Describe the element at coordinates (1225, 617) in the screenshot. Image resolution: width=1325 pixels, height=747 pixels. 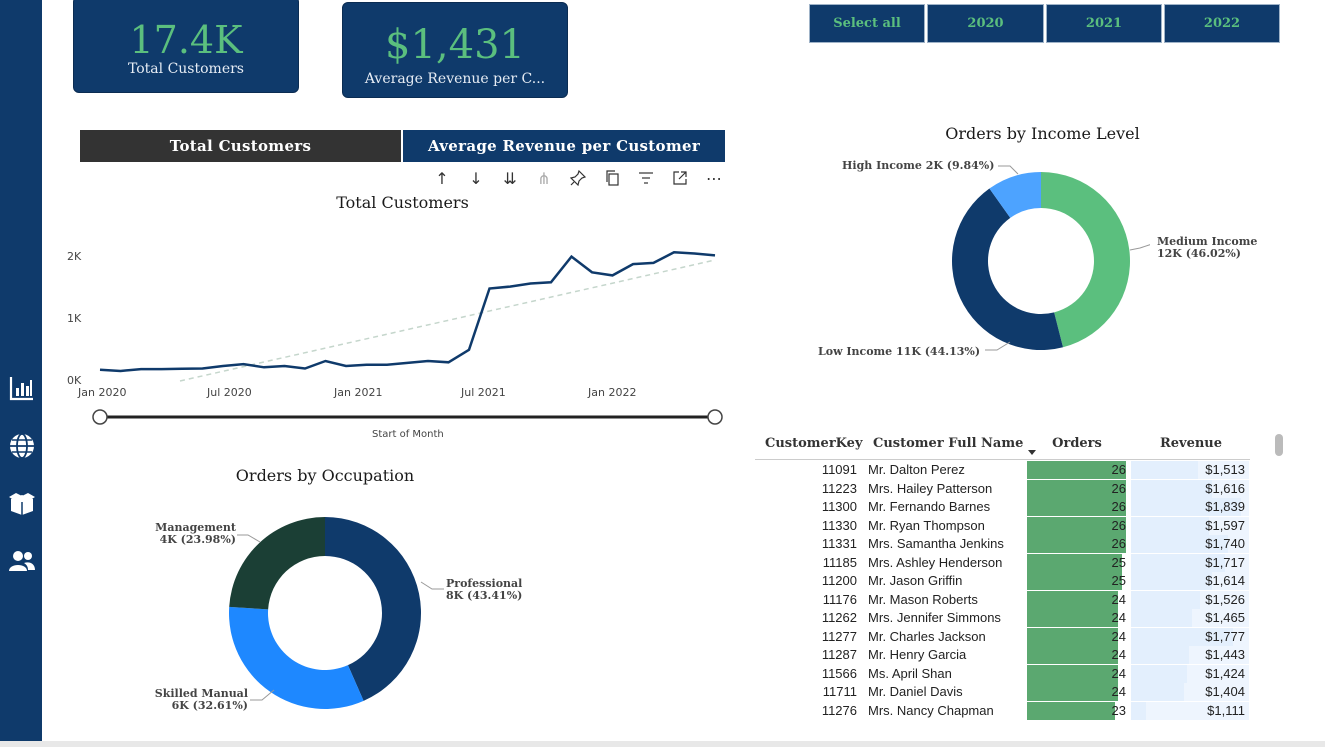
I see `cell-revenue: $1,465` at that location.